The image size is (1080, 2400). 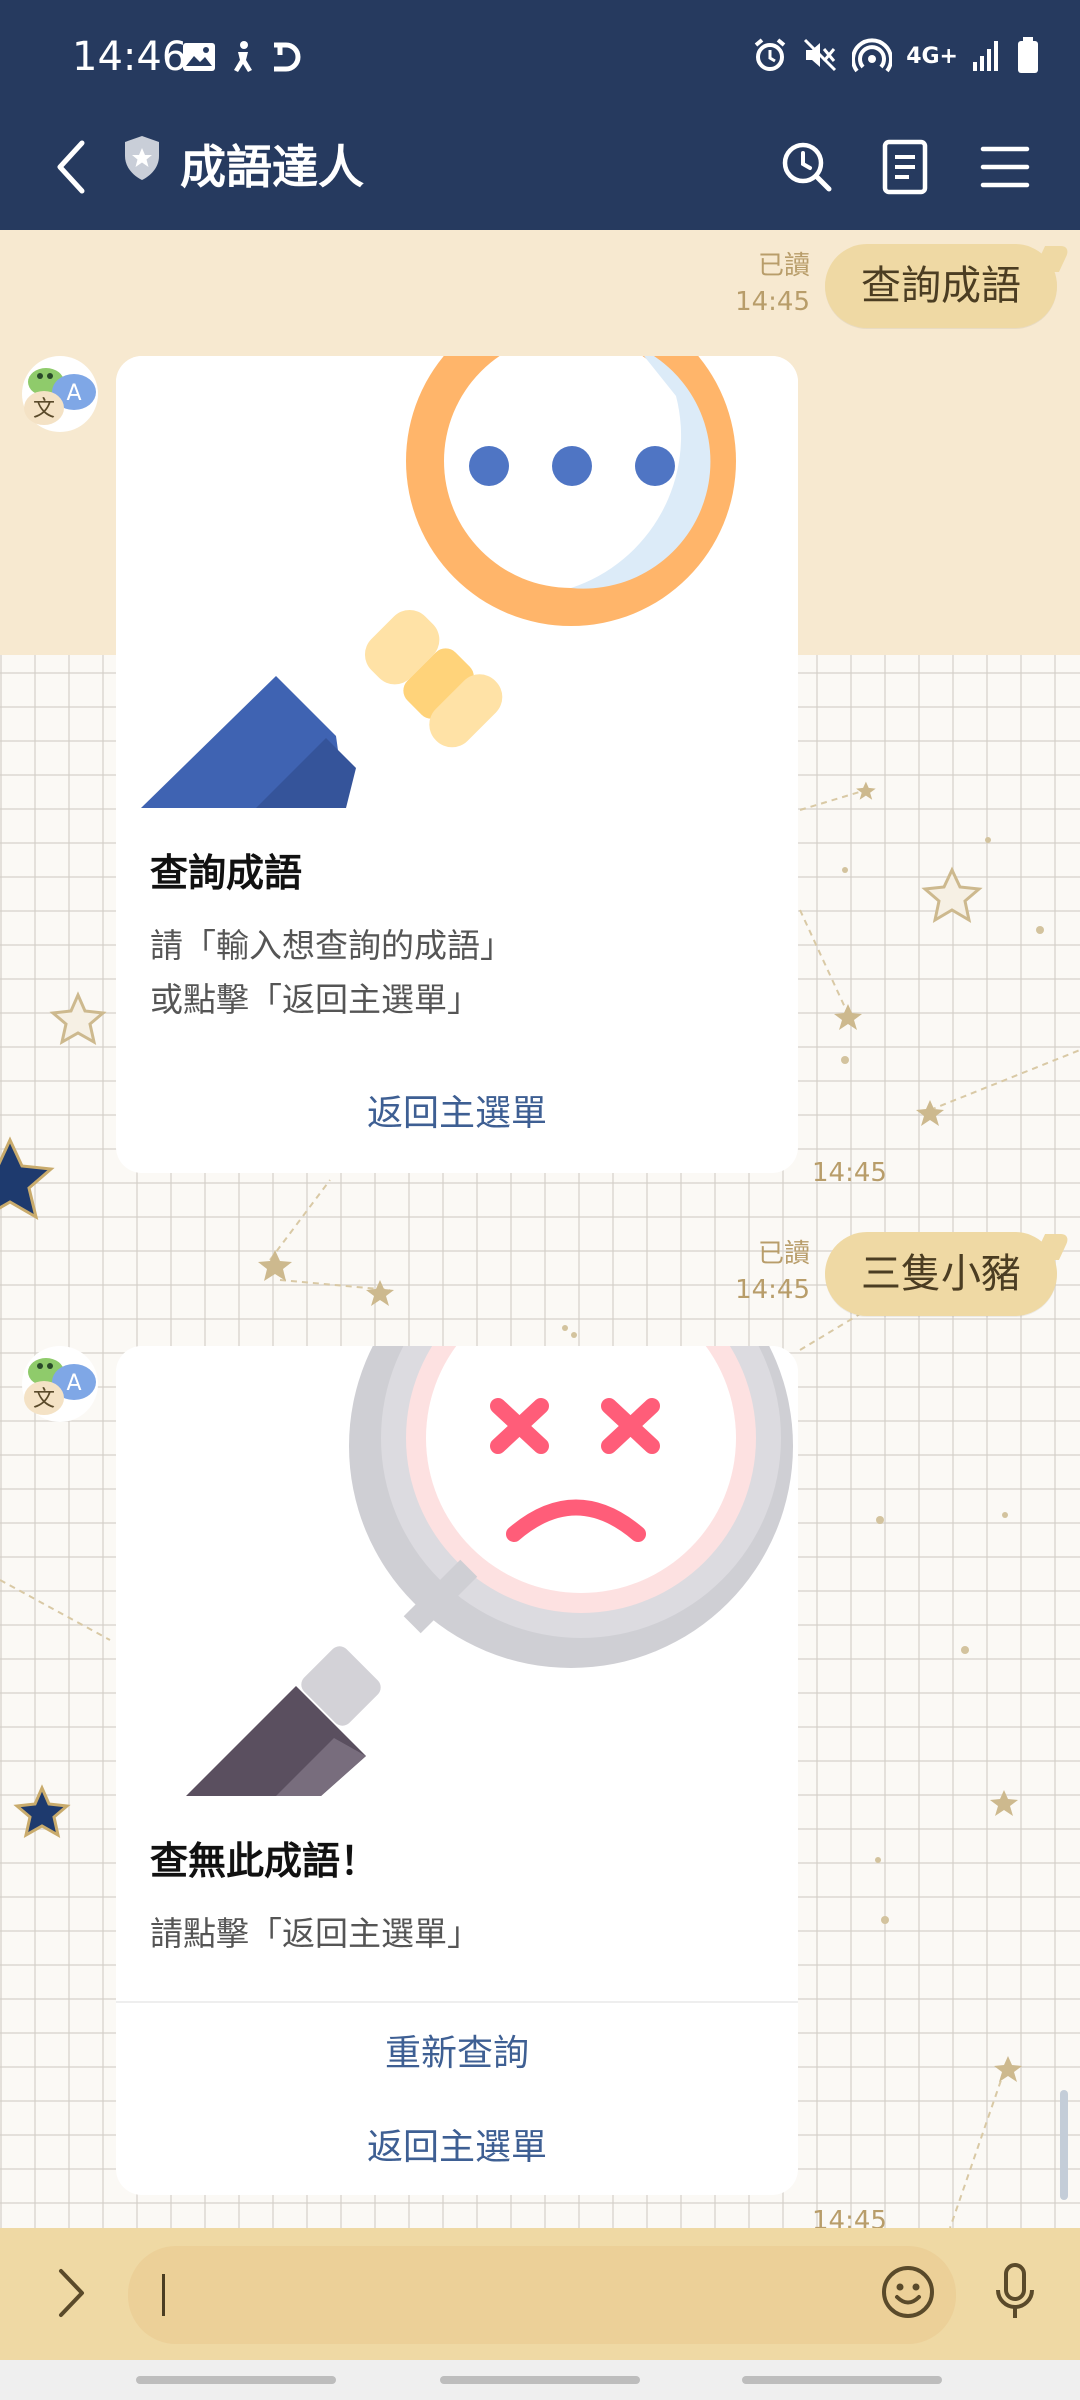 I want to click on chat-scrollbar, so click(x=1064, y=2145).